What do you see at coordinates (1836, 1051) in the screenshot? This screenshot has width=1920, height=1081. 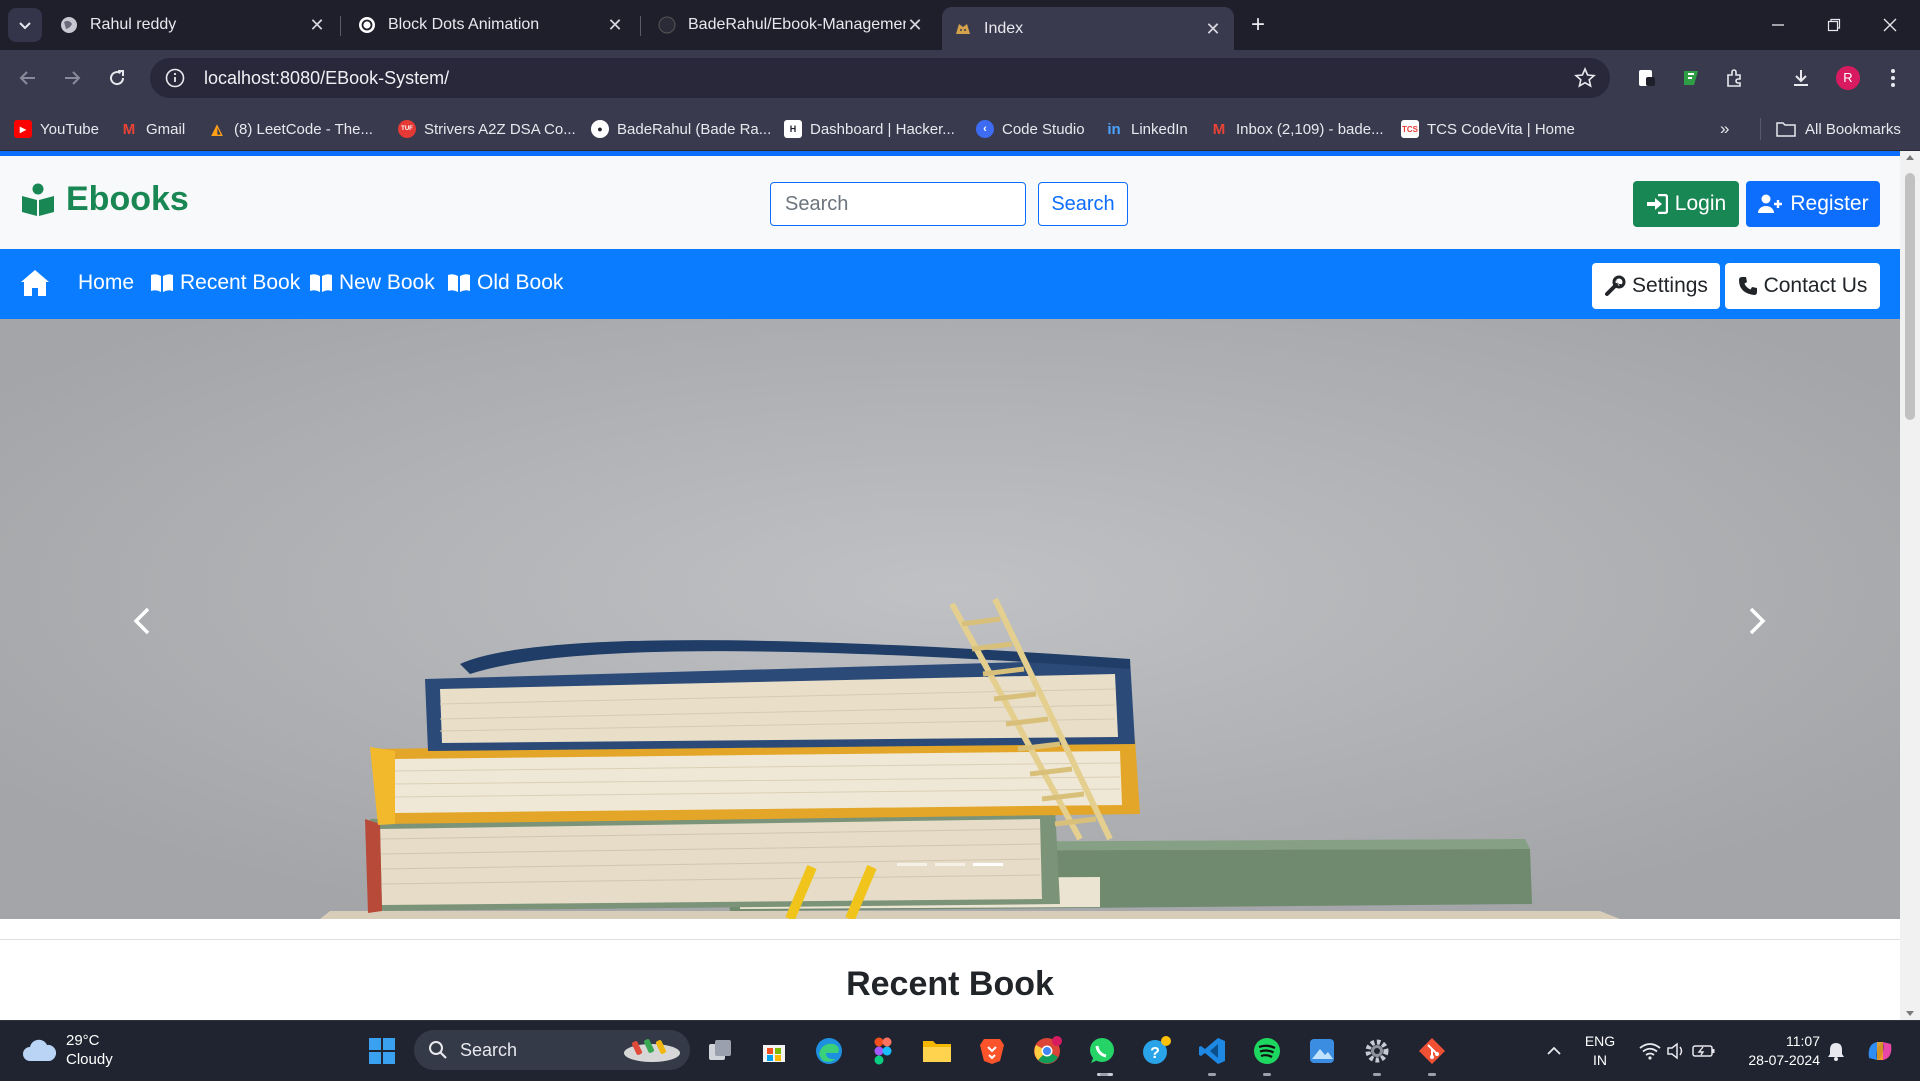 I see `notifications-button` at bounding box center [1836, 1051].